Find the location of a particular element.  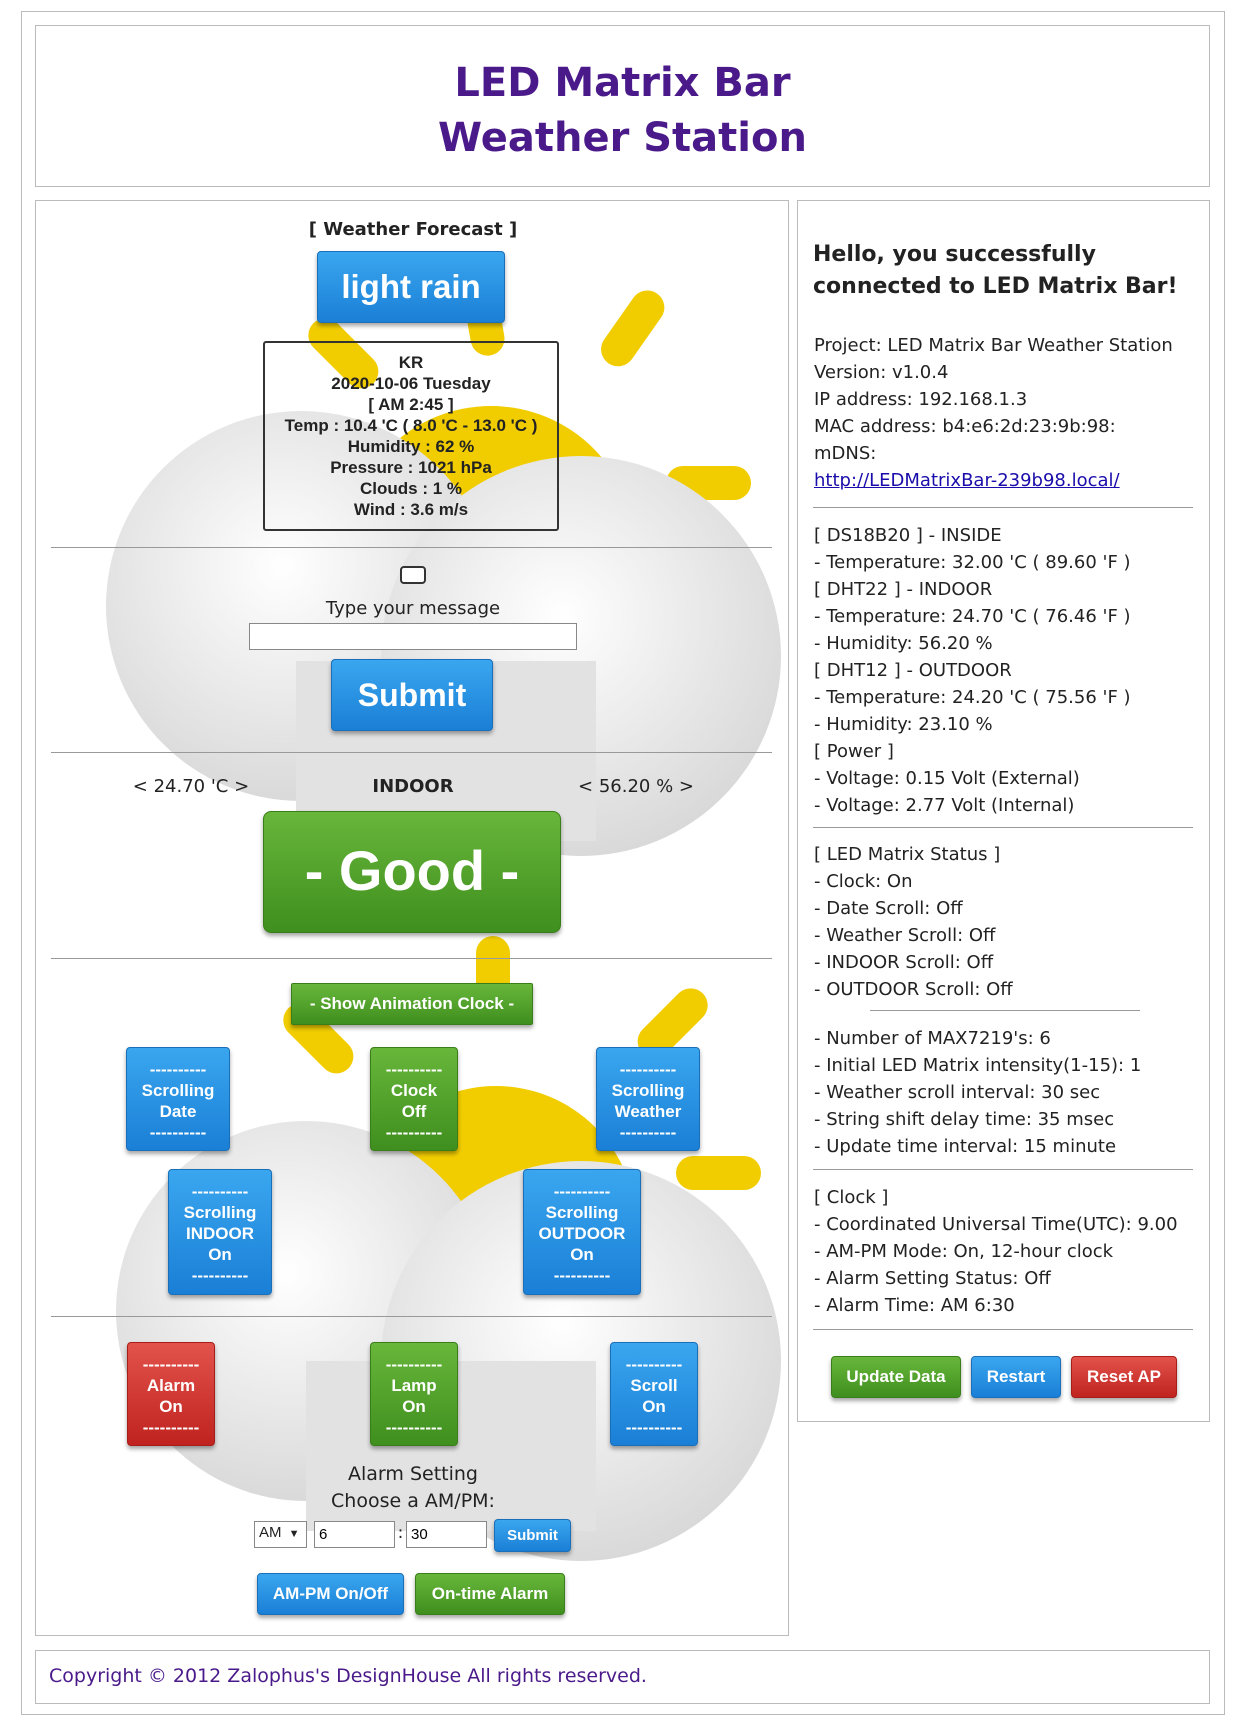

title-line-2: Weather Station is located at coordinates (622, 138).